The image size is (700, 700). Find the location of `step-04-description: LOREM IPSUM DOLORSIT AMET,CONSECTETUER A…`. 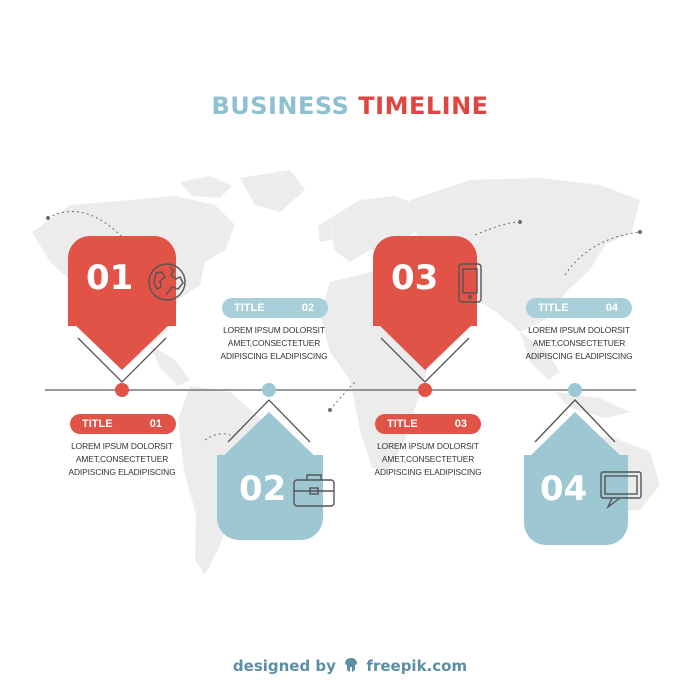

step-04-description: LOREM IPSUM DOLORSIT AMET,CONSECTETUER A… is located at coordinates (579, 343).